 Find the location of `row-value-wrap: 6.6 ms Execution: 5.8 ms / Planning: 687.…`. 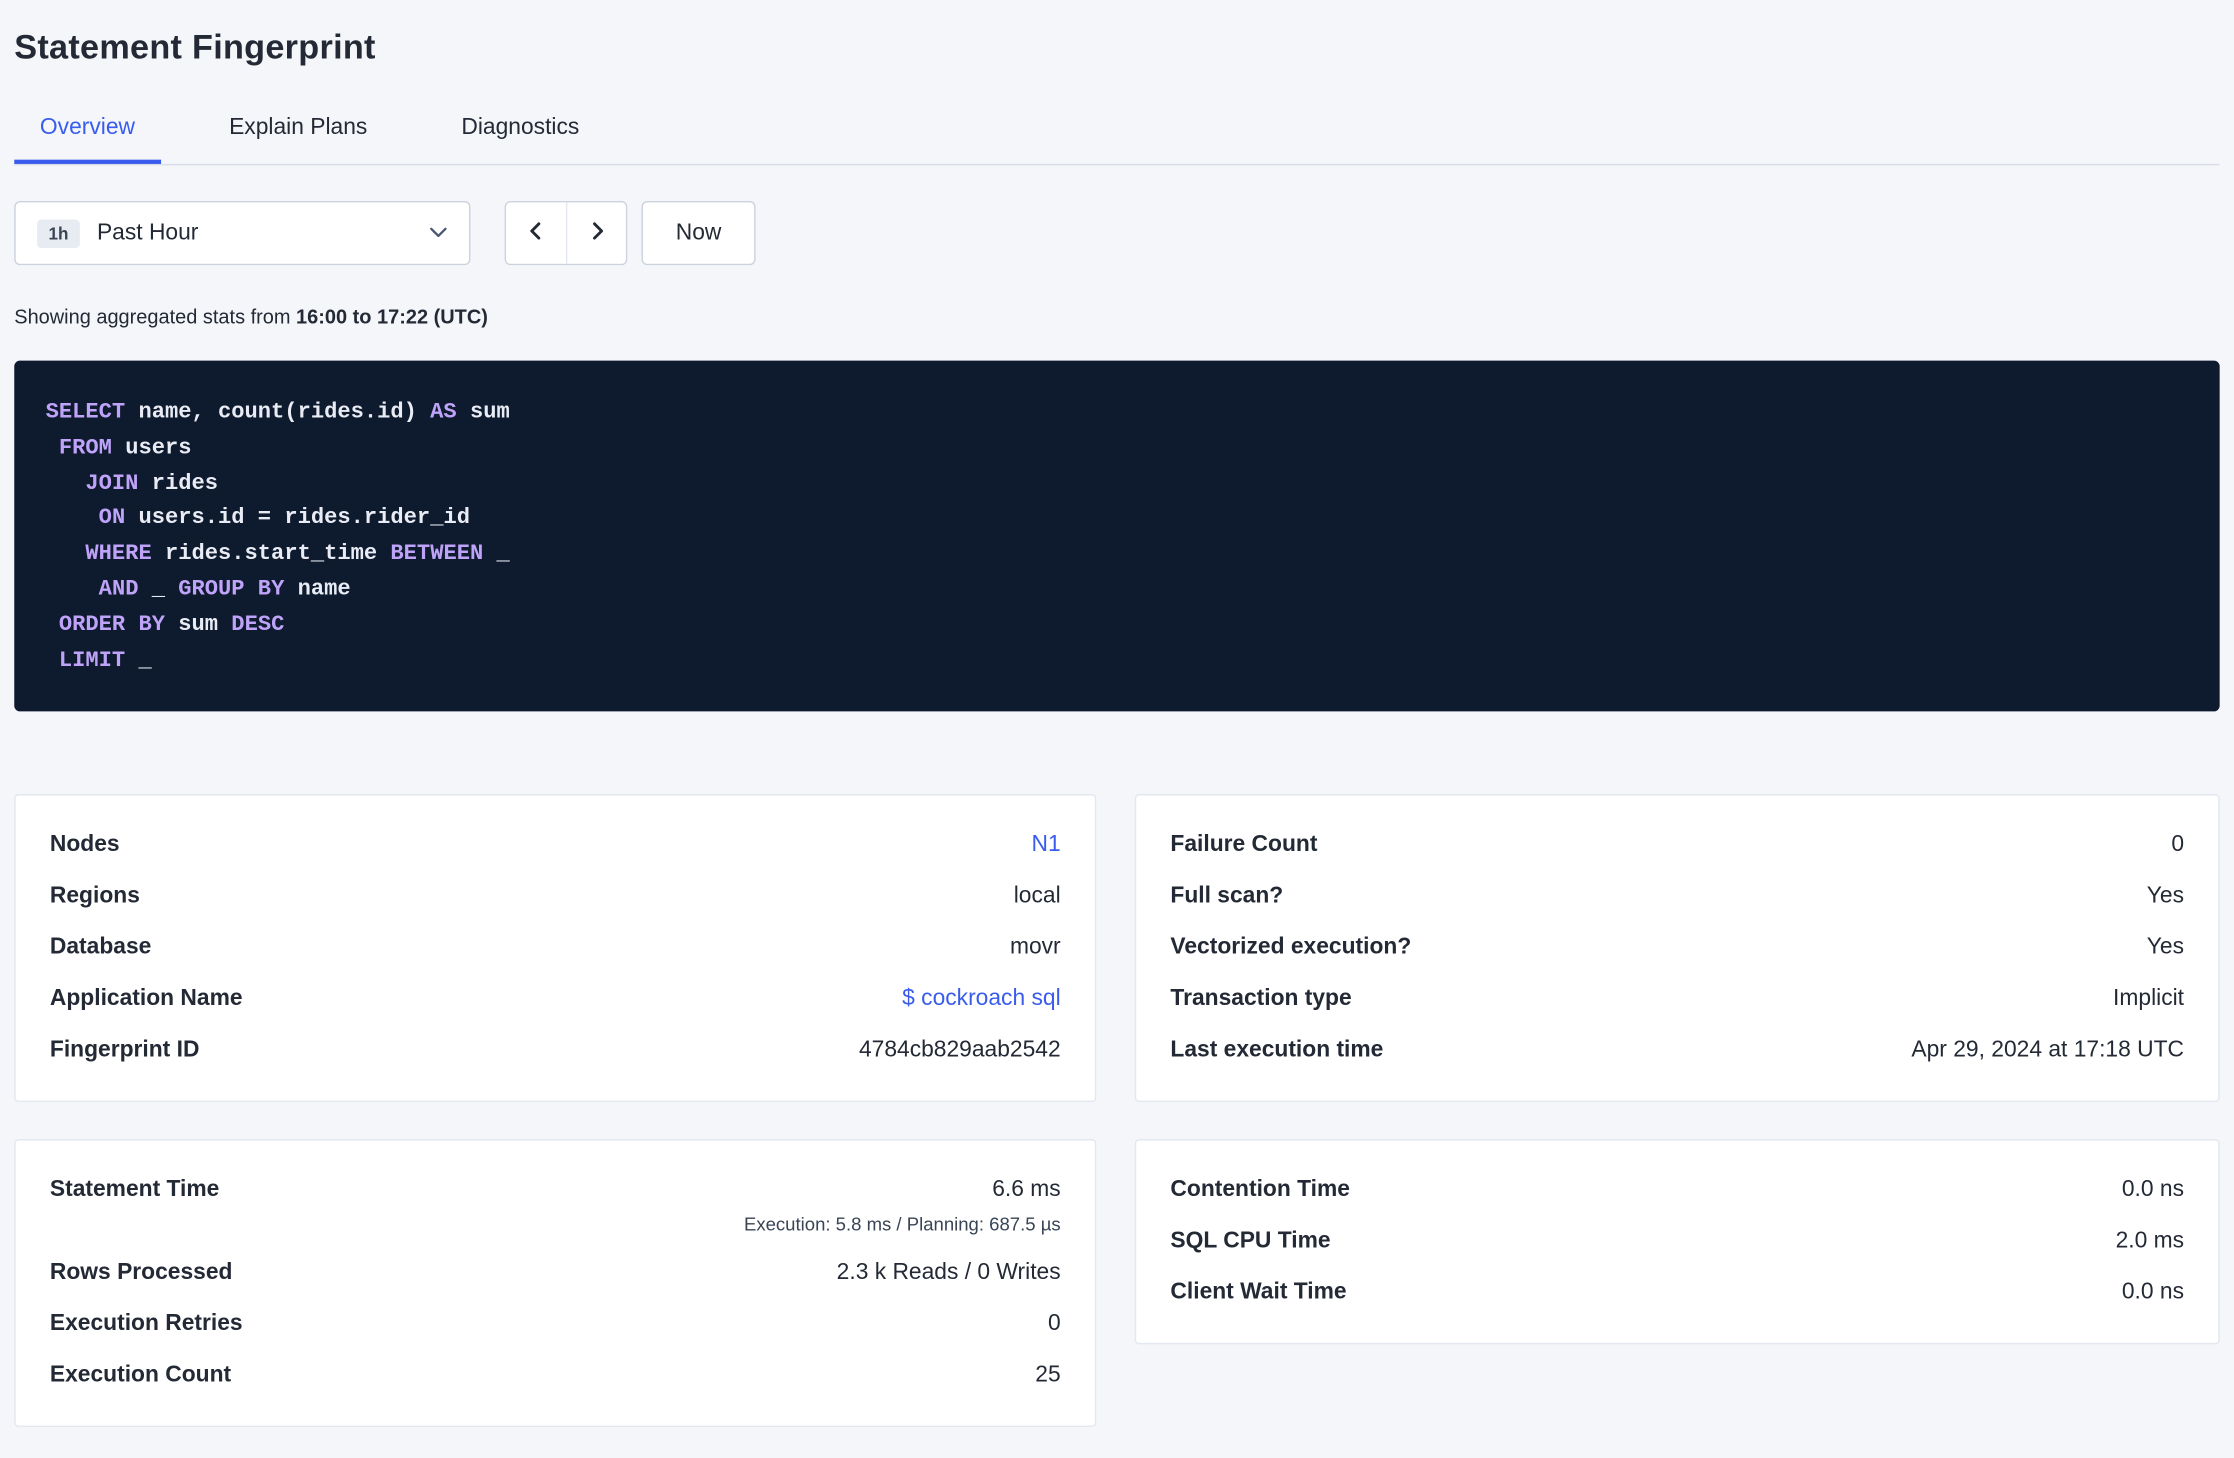

row-value-wrap: 6.6 ms Execution: 5.8 ms / Planning: 687.… is located at coordinates (902, 1206).